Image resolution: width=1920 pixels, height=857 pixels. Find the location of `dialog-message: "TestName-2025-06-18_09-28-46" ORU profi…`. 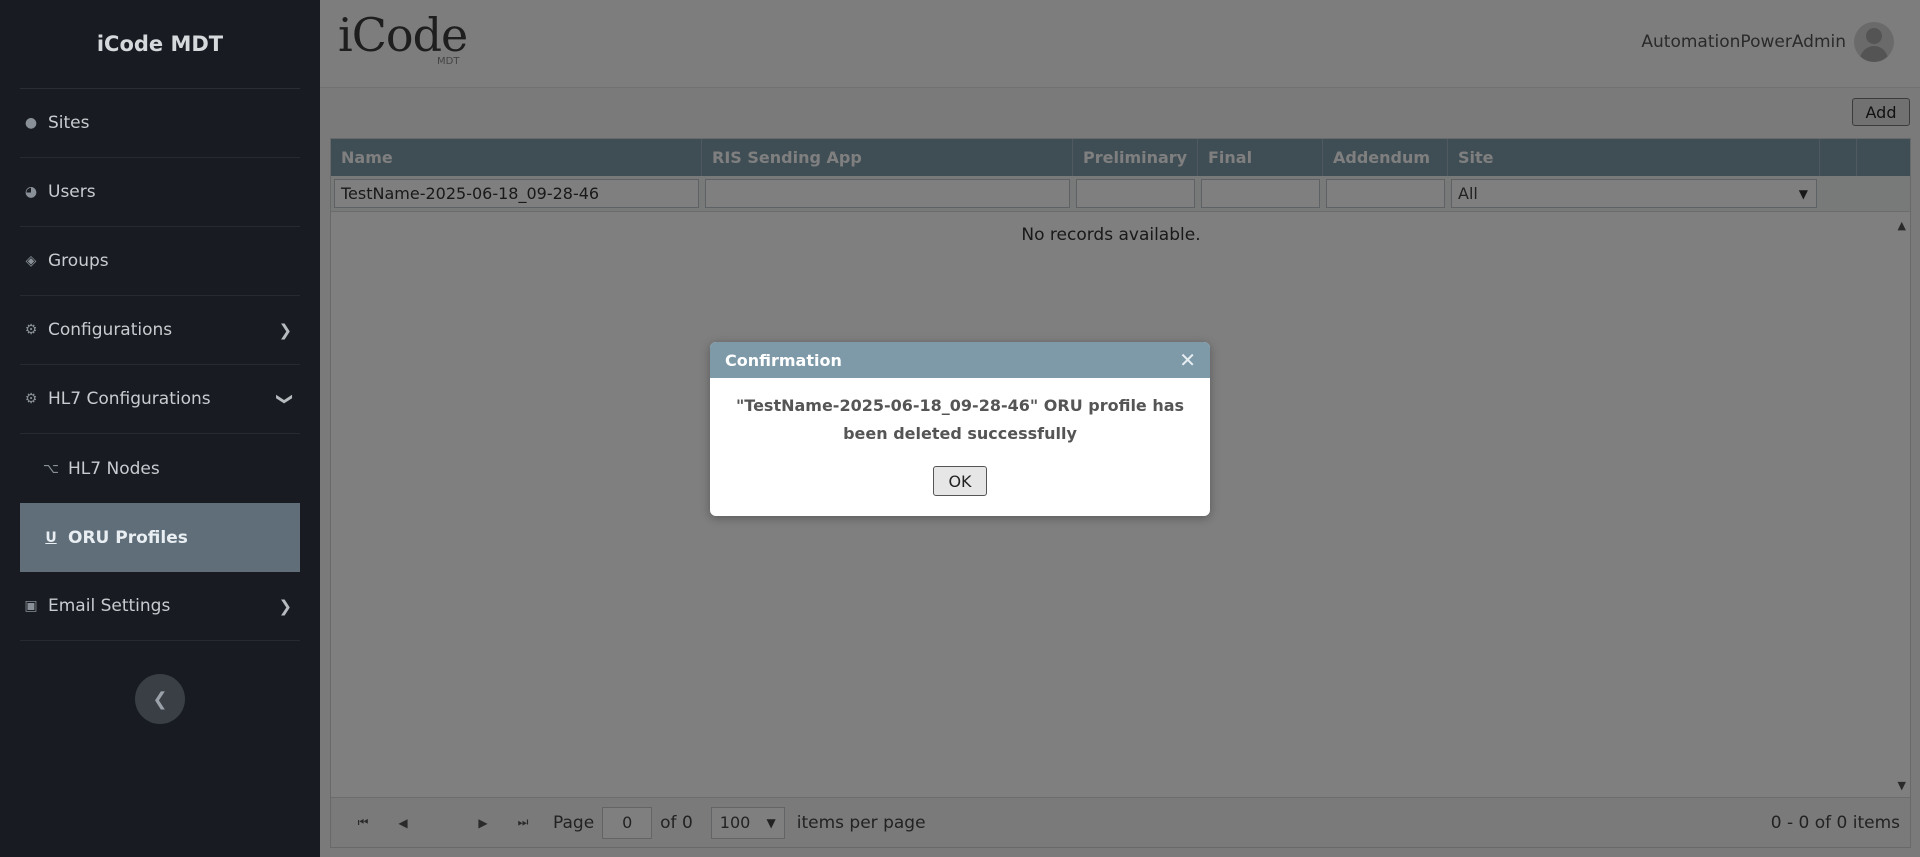

dialog-message: "TestName-2025-06-18_09-28-46" ORU profi… is located at coordinates (960, 419).